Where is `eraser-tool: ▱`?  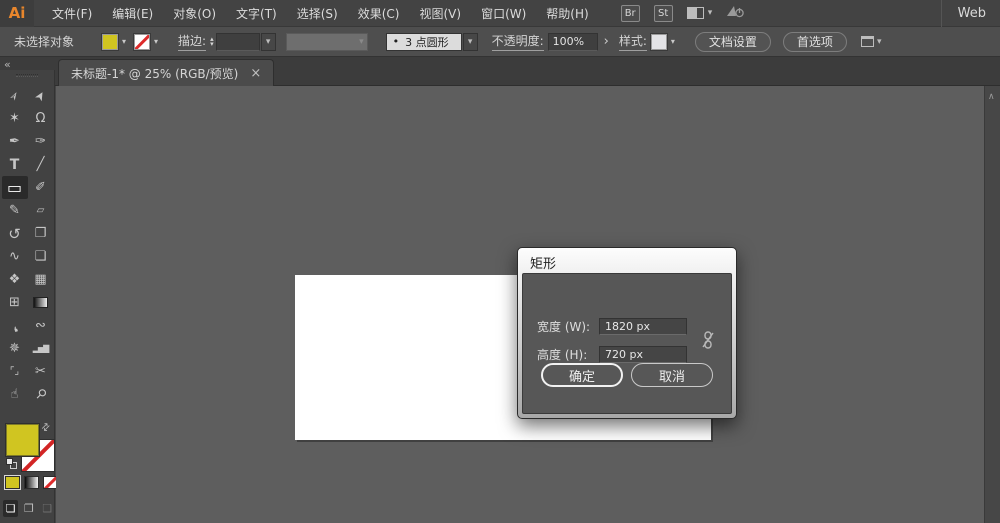
eraser-tool: ▱ is located at coordinates (41, 210).